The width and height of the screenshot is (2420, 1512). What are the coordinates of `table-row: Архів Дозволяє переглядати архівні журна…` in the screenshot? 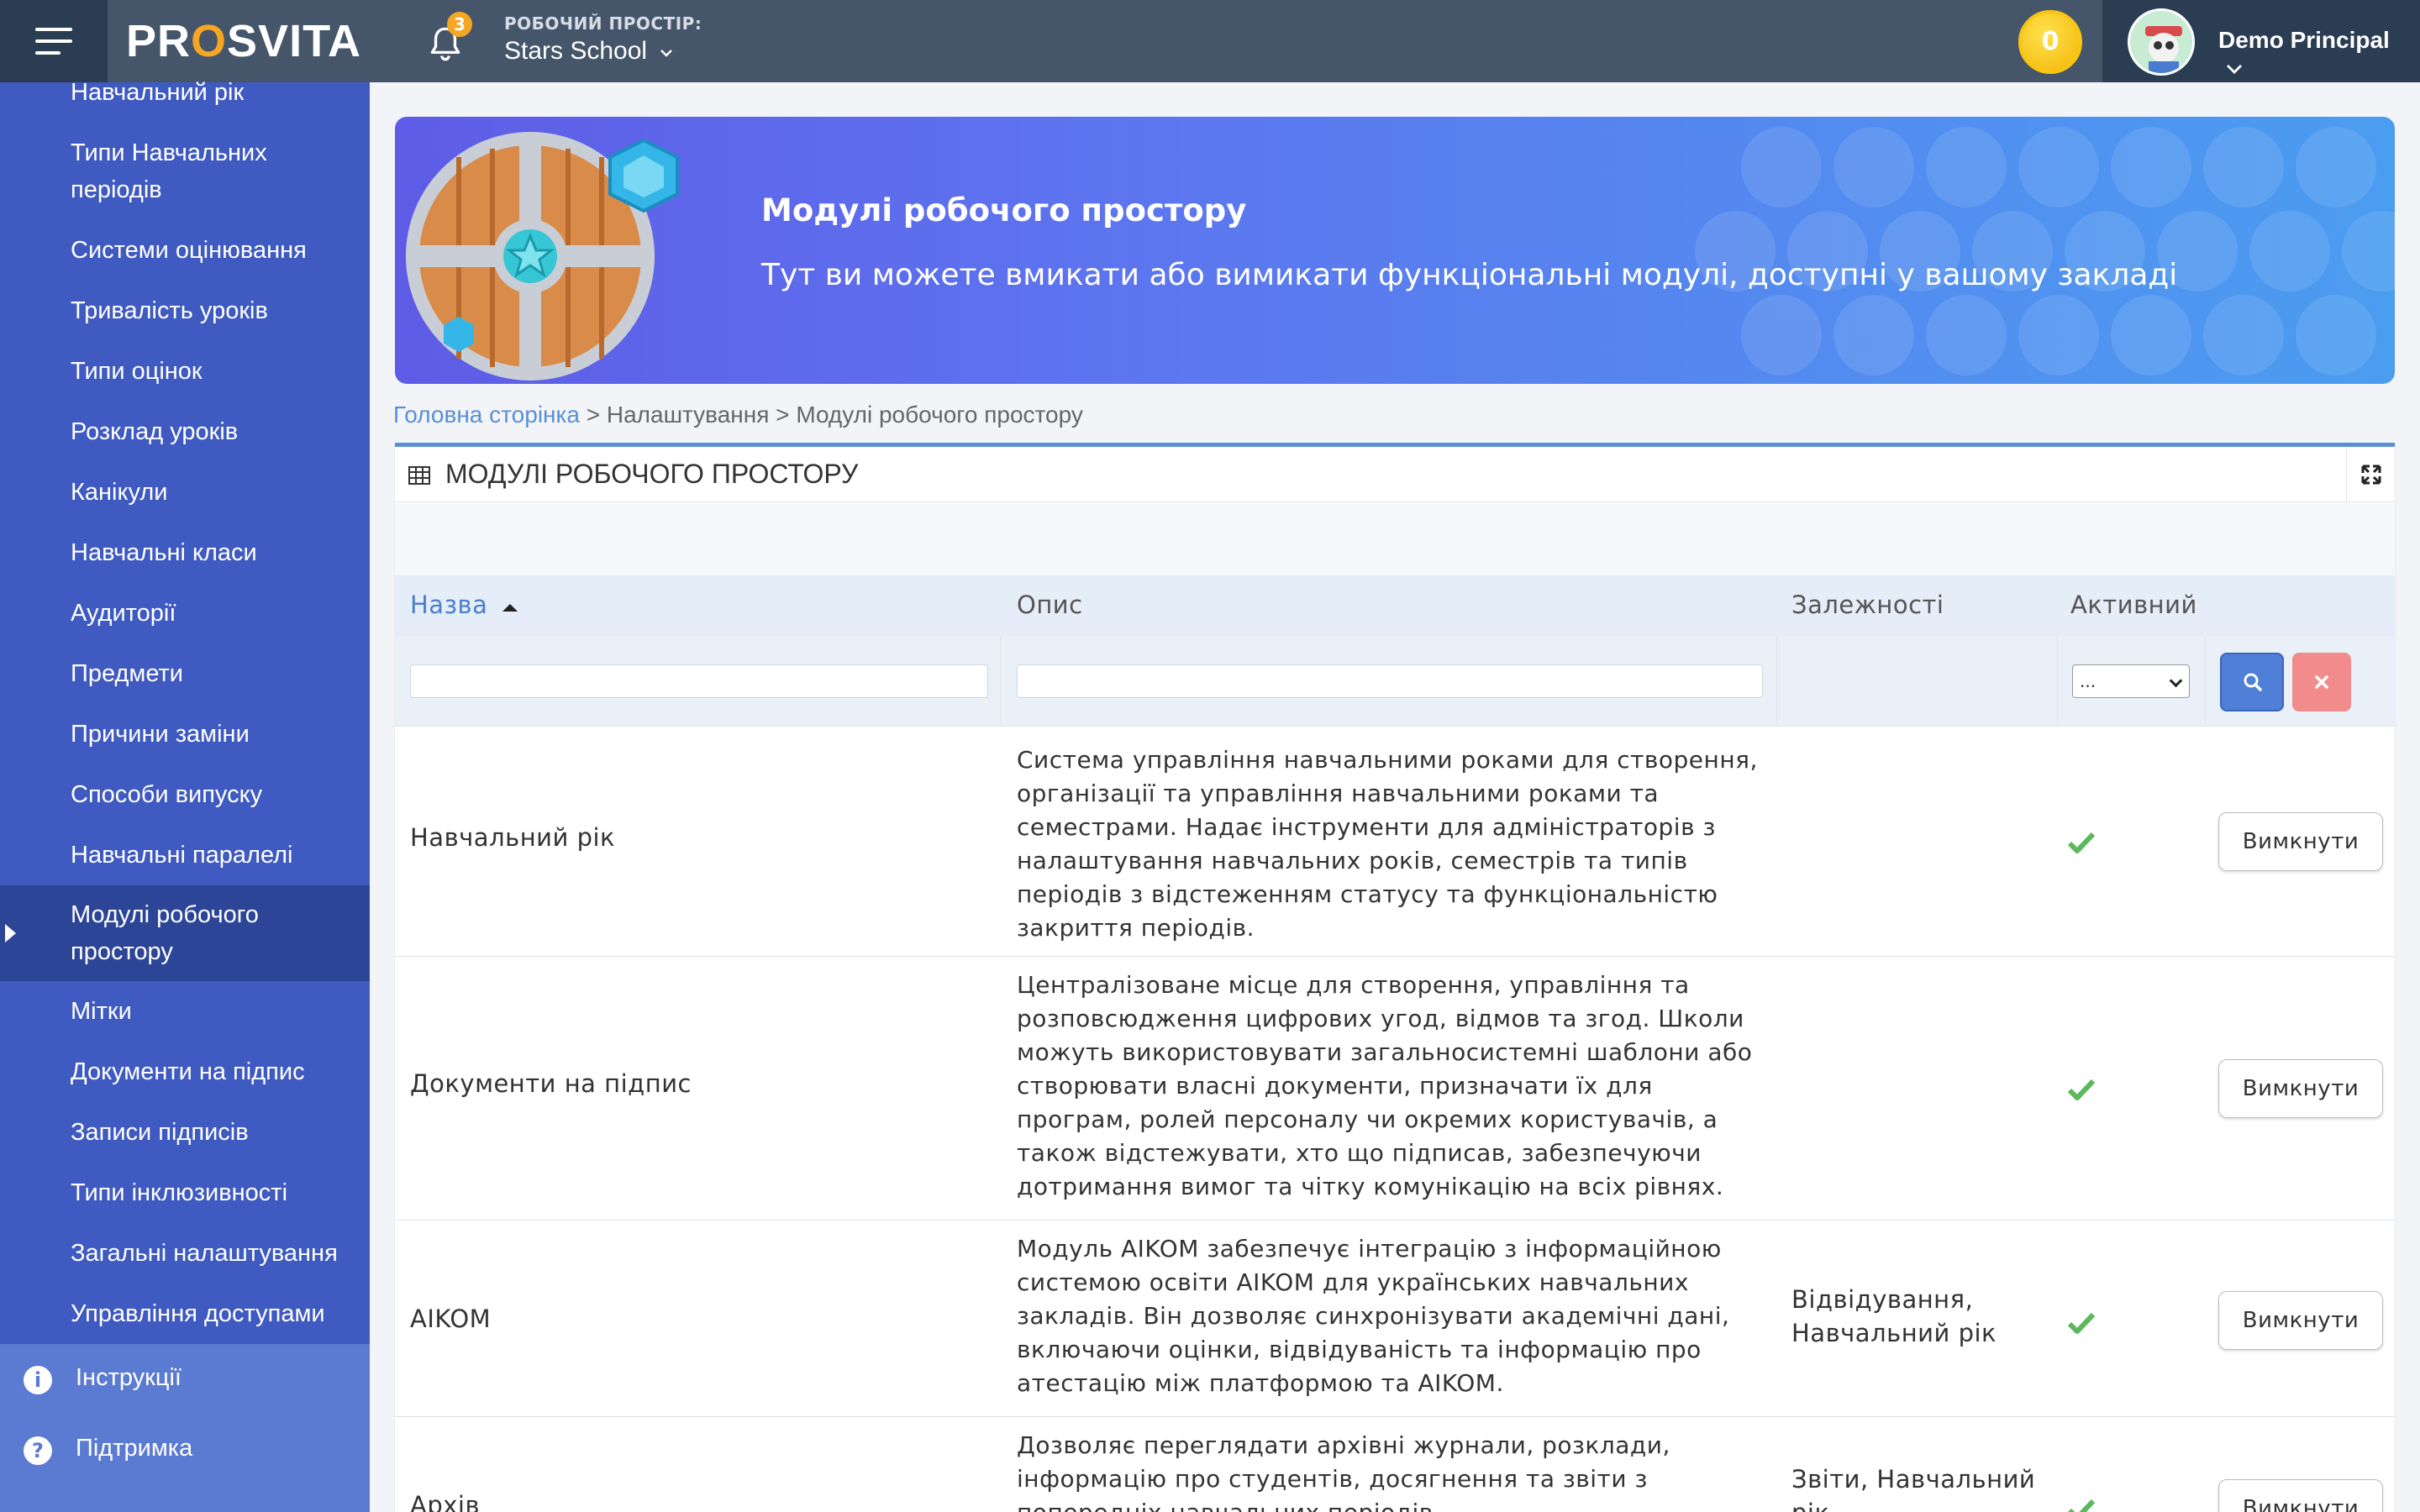 It's located at (1395, 1464).